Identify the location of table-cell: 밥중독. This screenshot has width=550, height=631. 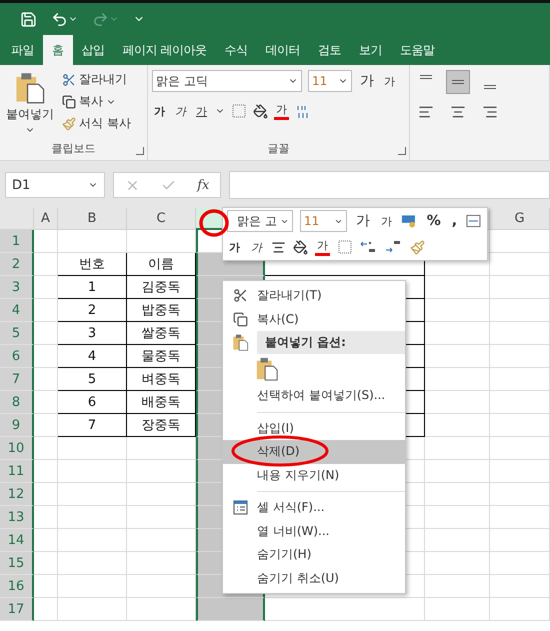
(161, 310).